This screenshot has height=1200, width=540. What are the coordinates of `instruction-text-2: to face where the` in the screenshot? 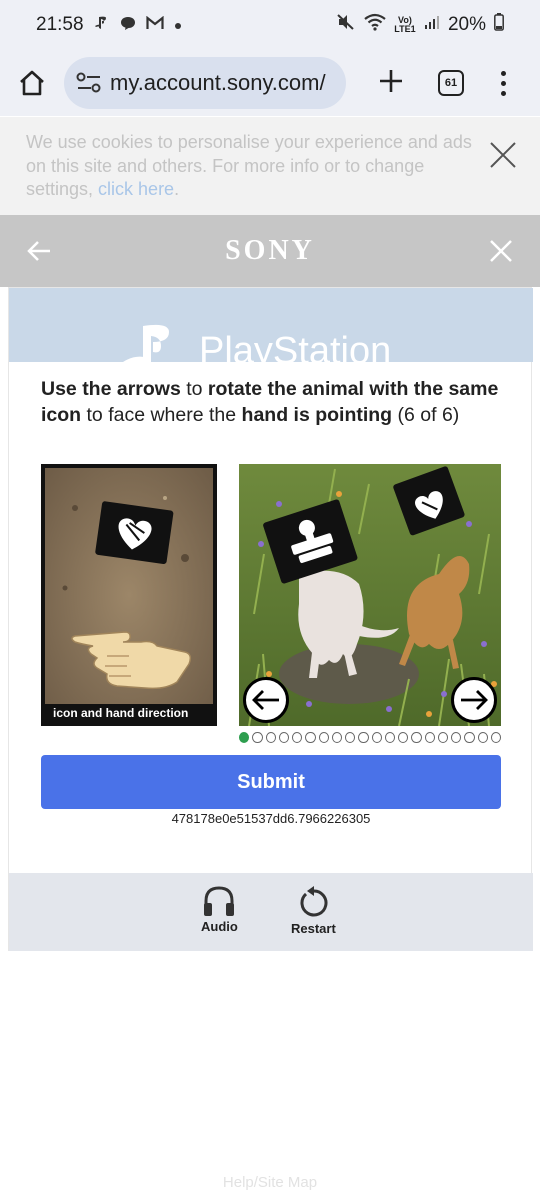 It's located at (161, 415).